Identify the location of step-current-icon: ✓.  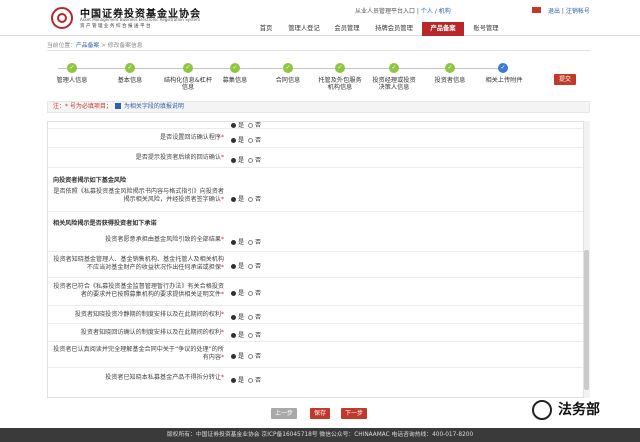
(503, 68).